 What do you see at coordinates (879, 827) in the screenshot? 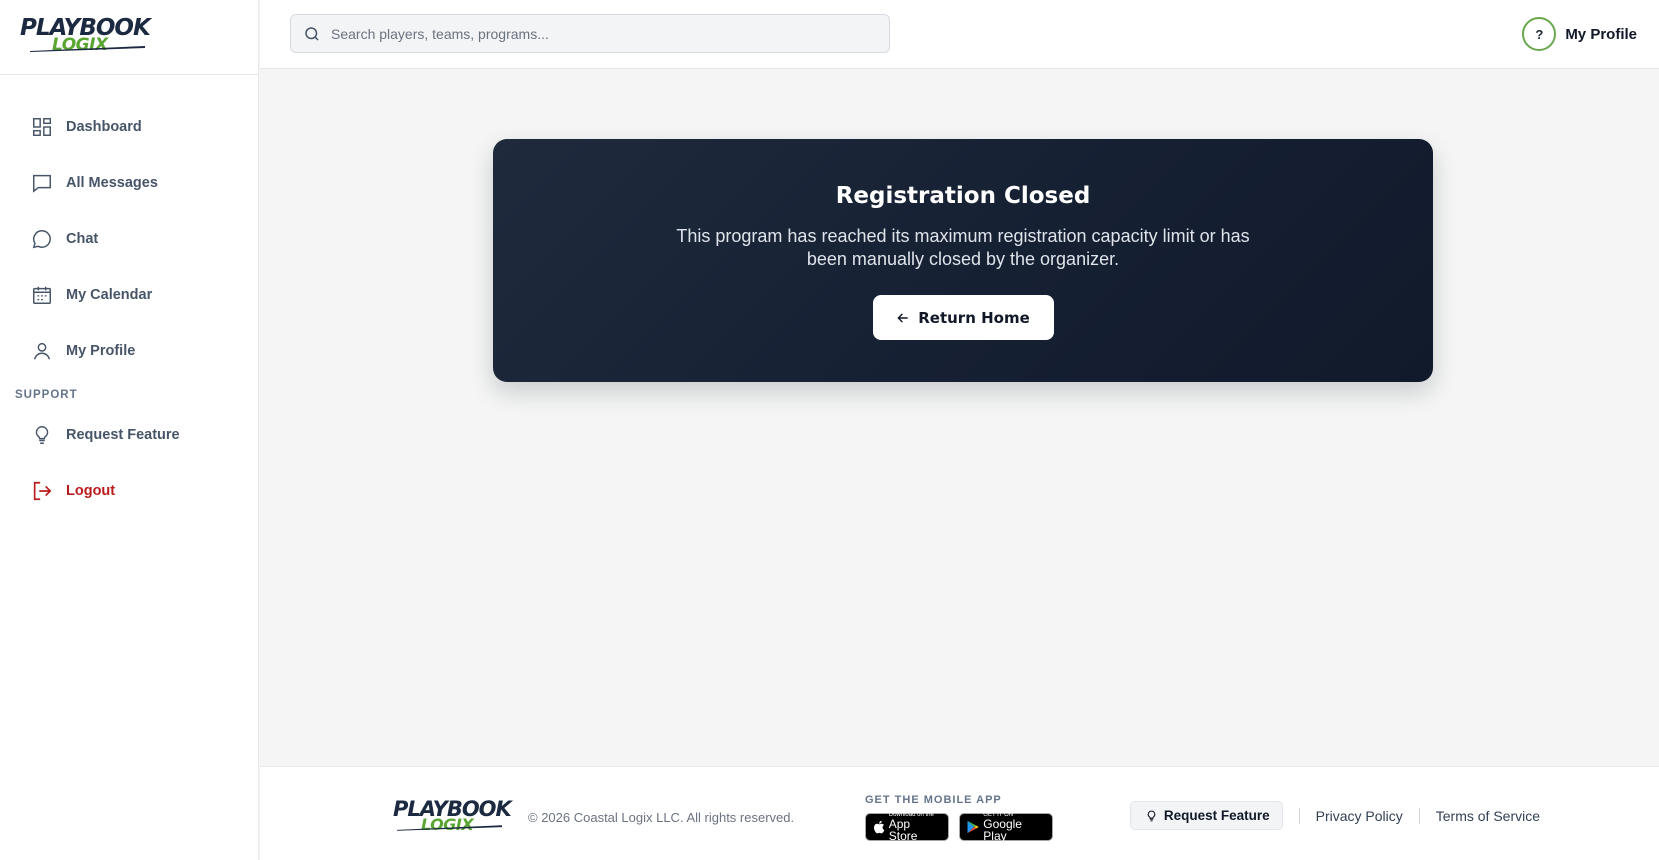
I see `apple-icon` at bounding box center [879, 827].